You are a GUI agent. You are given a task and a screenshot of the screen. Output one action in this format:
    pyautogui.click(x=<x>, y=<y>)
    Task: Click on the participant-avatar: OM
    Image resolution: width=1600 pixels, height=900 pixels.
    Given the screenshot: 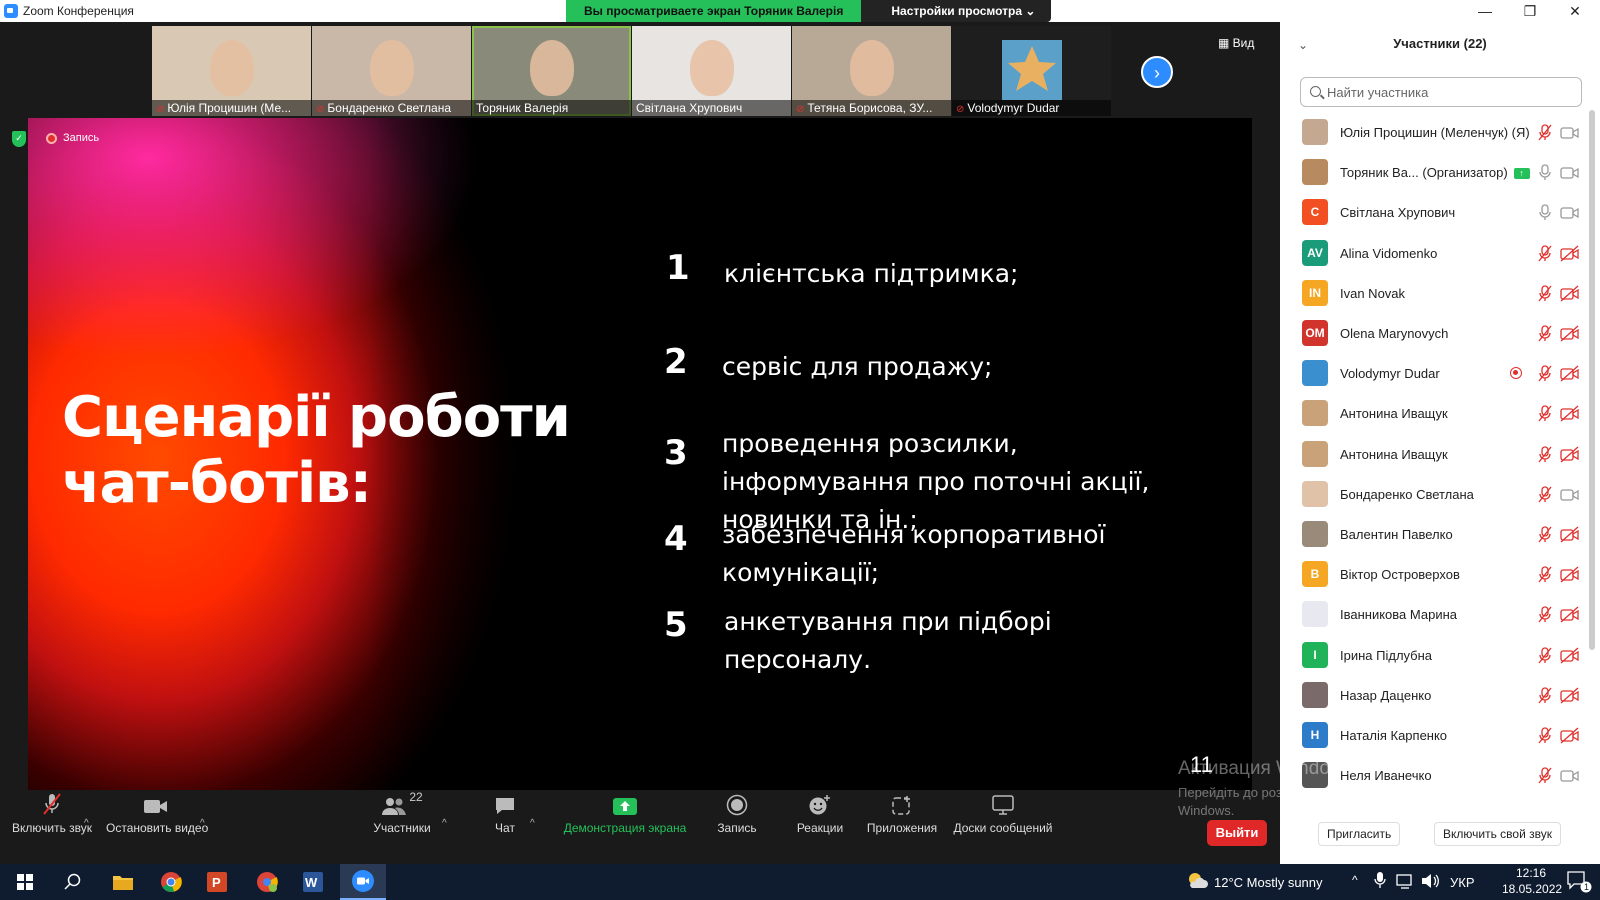 What is the action you would take?
    pyautogui.click(x=1315, y=333)
    